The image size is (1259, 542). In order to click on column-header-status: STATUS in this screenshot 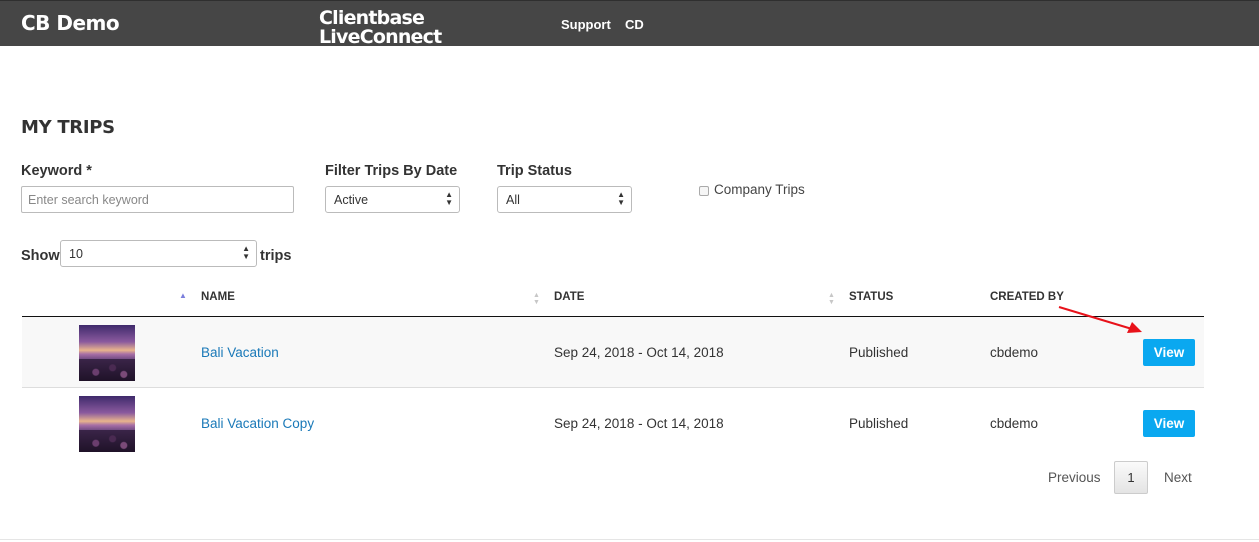, I will do `click(871, 297)`.